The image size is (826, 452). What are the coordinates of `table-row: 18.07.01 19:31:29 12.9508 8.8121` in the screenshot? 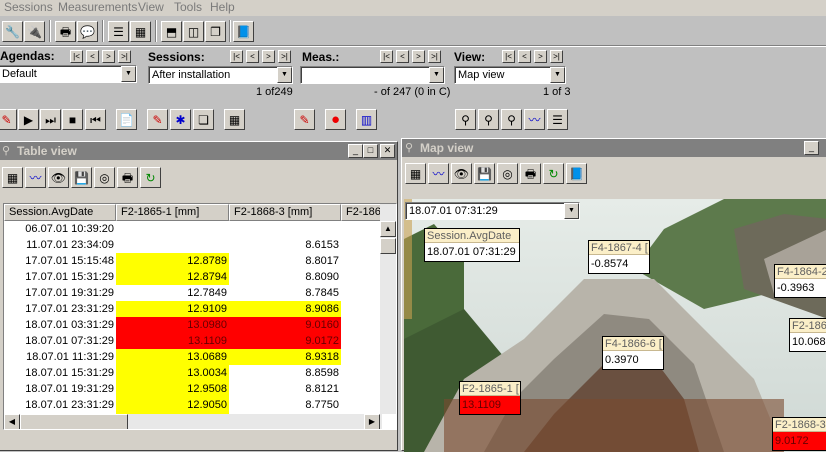 It's located at (194, 389).